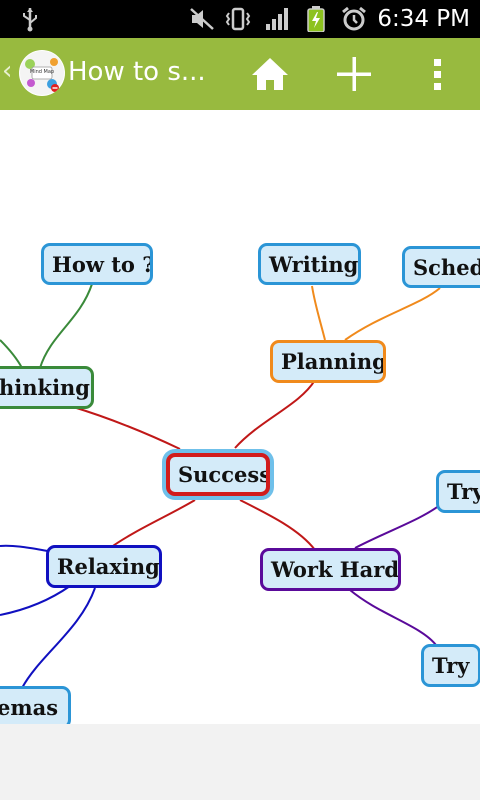 The width and height of the screenshot is (480, 800). I want to click on node-planning: Planning, so click(328, 361).